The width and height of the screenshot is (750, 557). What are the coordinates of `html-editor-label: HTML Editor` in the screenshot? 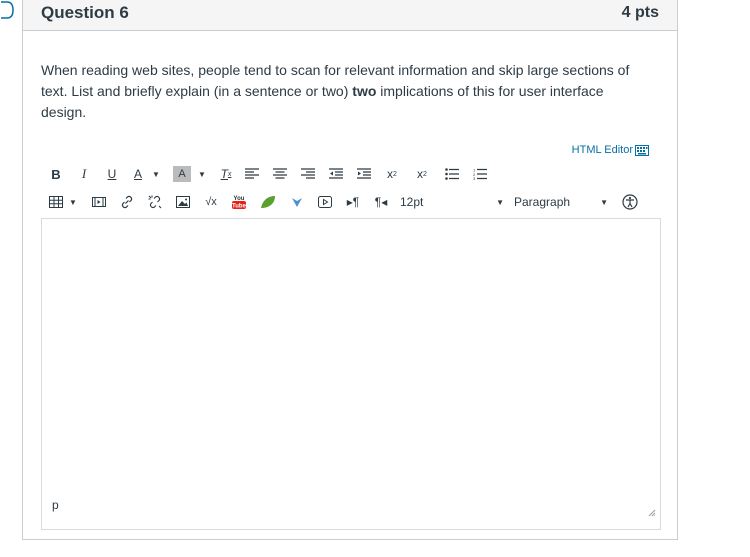 It's located at (602, 150).